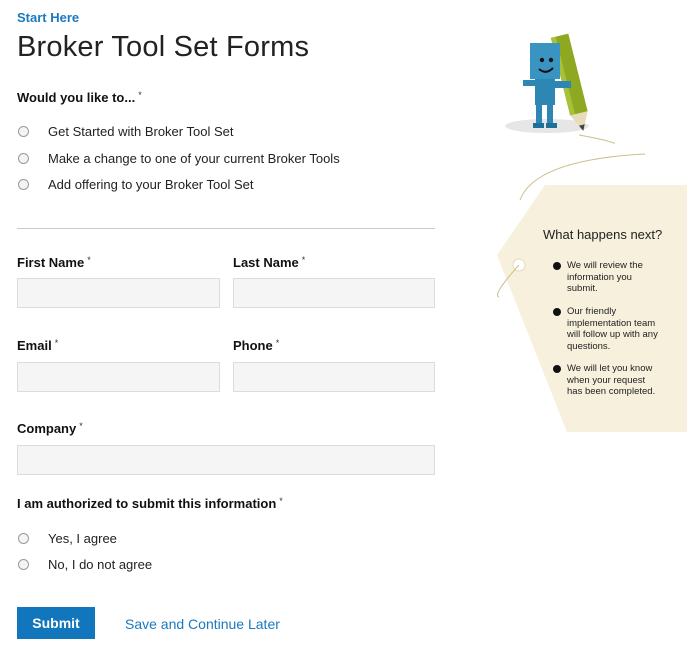 The height and width of the screenshot is (656, 693). I want to click on first-name-label-text: First Name, so click(51, 262).